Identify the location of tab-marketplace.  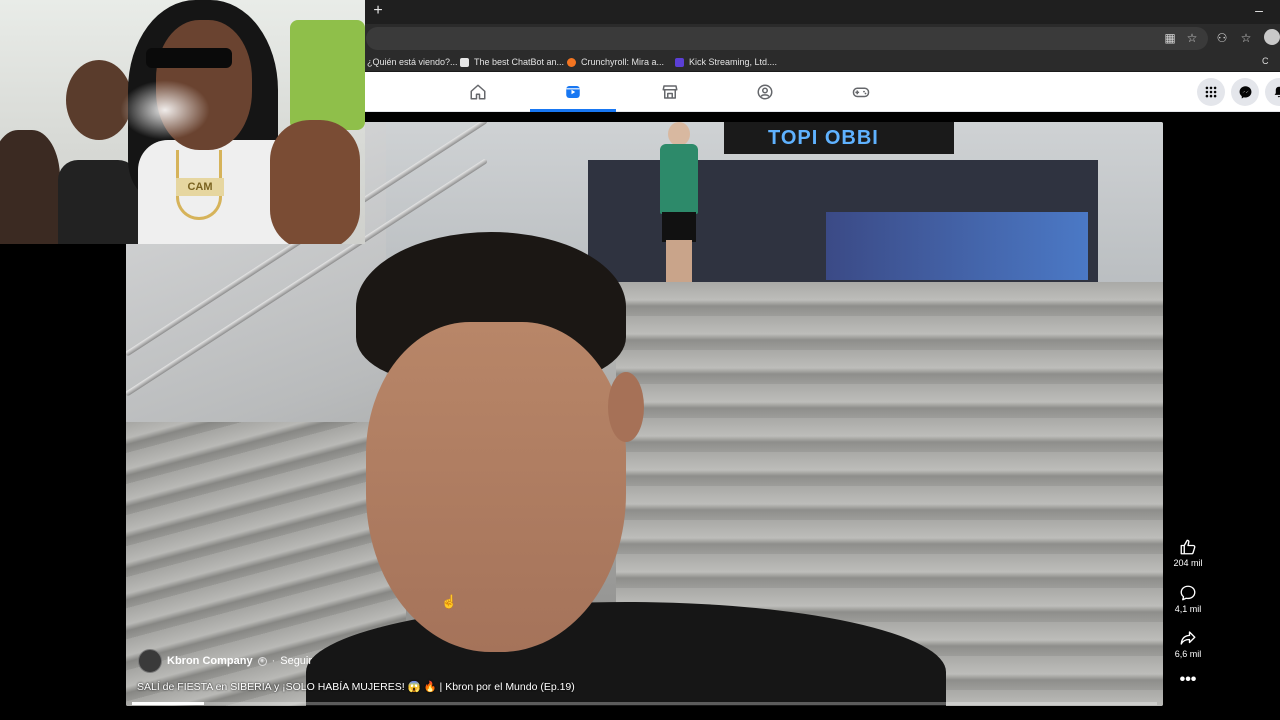
(670, 92).